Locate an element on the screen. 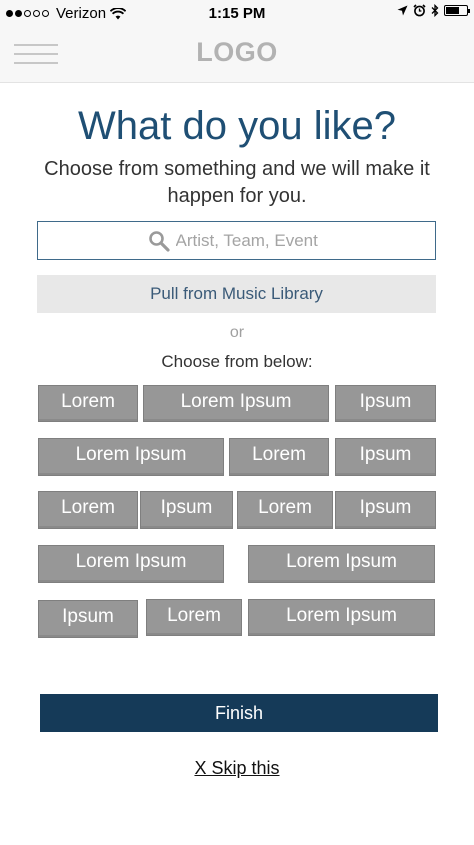 The height and width of the screenshot is (845, 474). page-title: What do you like? is located at coordinates (237, 126).